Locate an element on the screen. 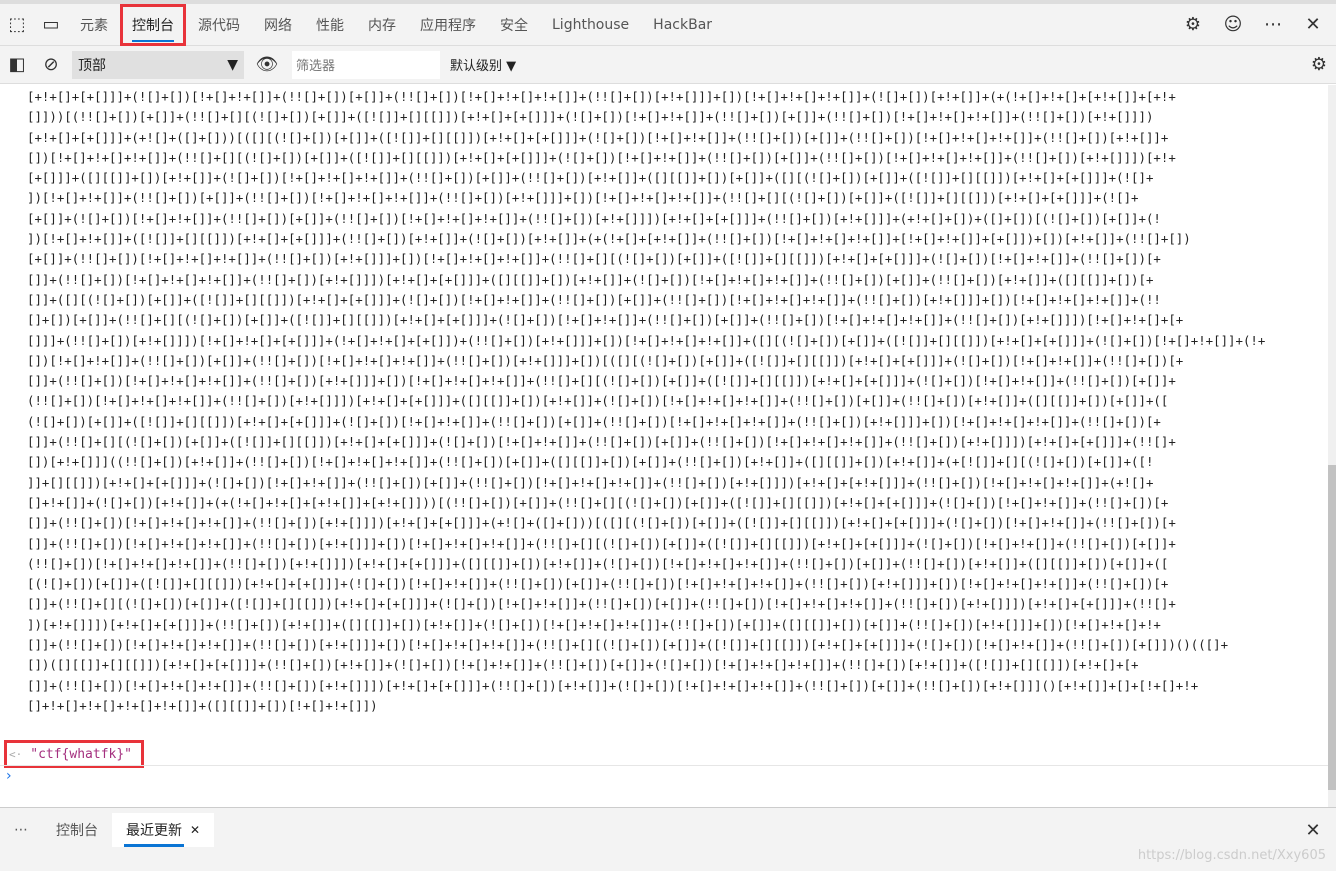 The image size is (1336, 871). sidebar-toggle-icon: ◧ is located at coordinates (17, 65).